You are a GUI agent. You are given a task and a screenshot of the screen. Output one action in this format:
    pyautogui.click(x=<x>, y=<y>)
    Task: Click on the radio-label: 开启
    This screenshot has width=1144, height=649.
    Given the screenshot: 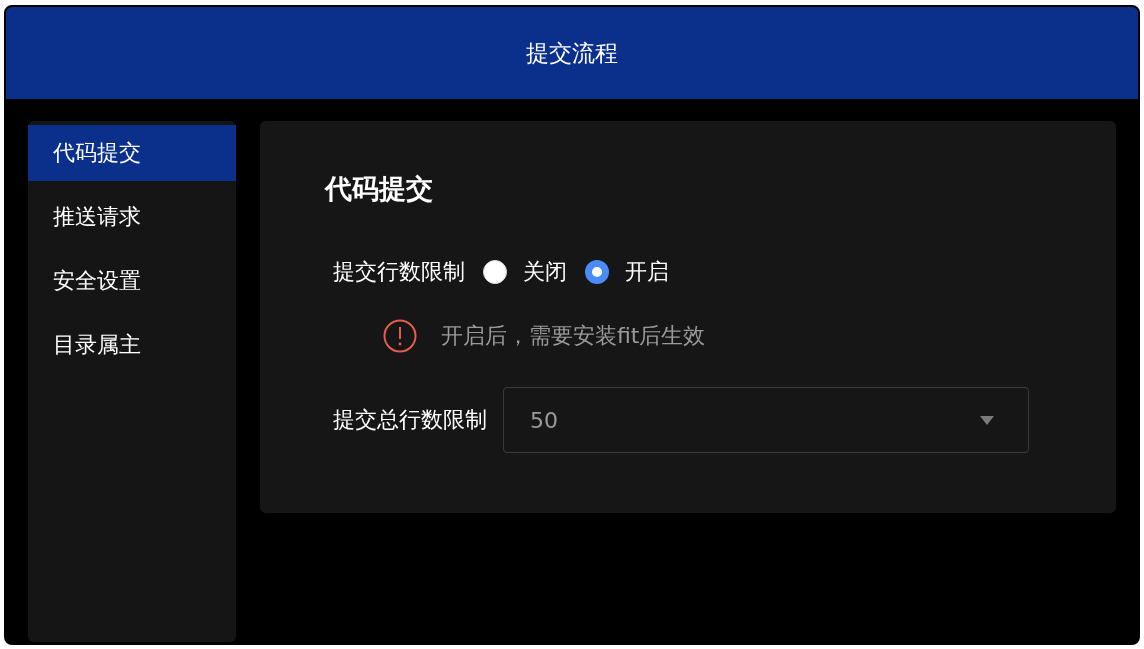 What is the action you would take?
    pyautogui.click(x=647, y=272)
    